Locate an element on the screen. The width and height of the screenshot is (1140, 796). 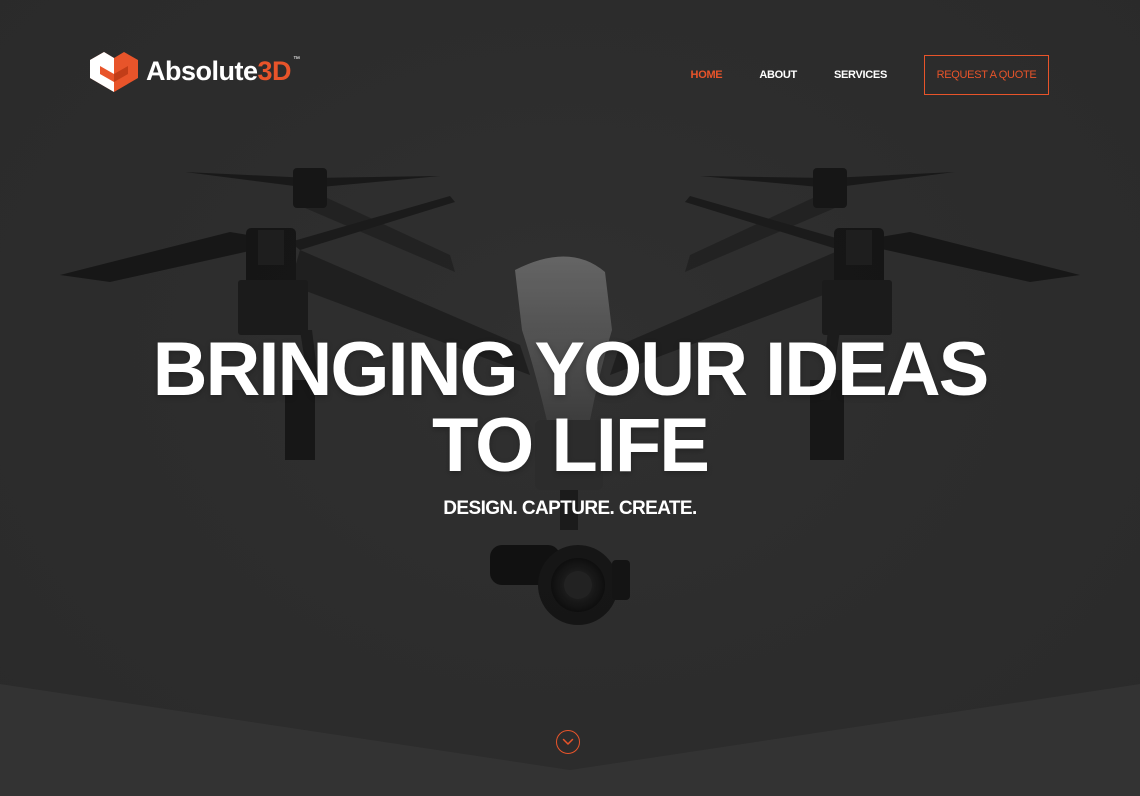
logo-mark-icon is located at coordinates (114, 72).